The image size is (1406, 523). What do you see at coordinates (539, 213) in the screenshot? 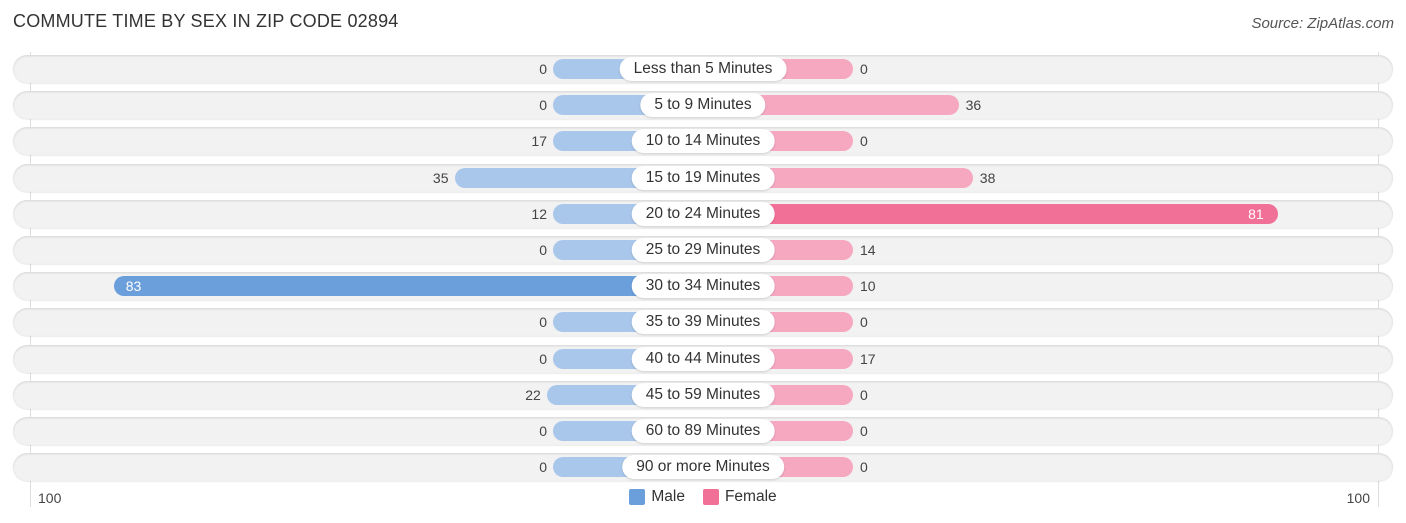
I see `value-label-male: 12` at bounding box center [539, 213].